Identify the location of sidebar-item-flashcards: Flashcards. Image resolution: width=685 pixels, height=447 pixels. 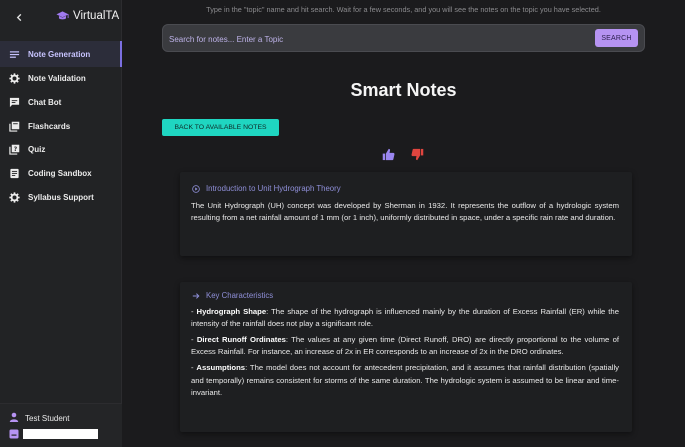
(61, 126).